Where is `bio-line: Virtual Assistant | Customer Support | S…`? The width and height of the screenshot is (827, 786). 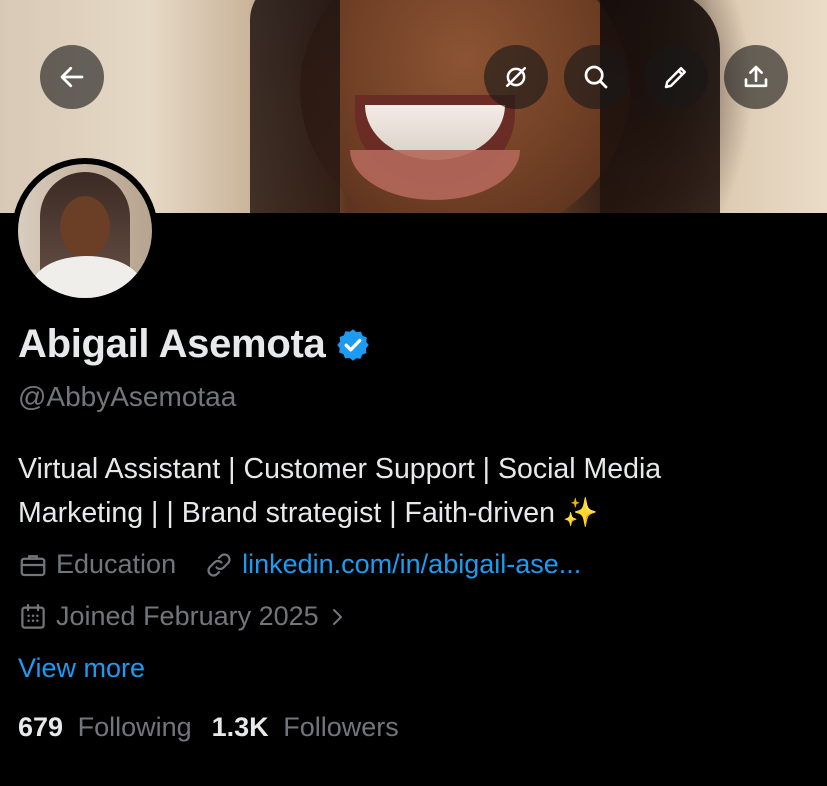 bio-line: Virtual Assistant | Customer Support | S… is located at coordinates (340, 469).